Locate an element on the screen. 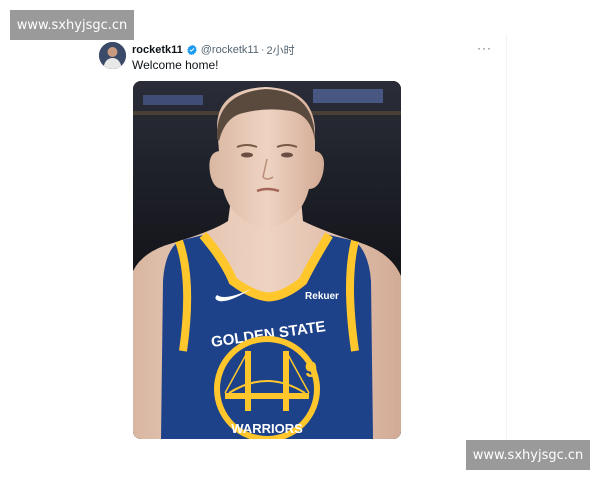 The height and width of the screenshot is (480, 600). avatar is located at coordinates (112, 55).